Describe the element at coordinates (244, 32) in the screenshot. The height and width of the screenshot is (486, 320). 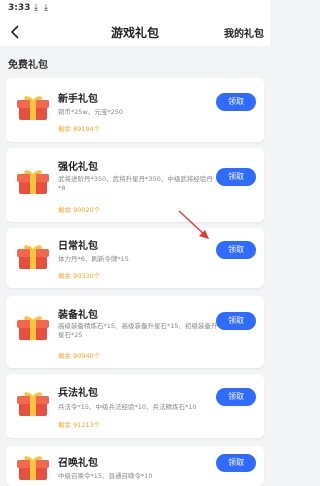
I see `my-gifts-link: 我的礼包` at that location.